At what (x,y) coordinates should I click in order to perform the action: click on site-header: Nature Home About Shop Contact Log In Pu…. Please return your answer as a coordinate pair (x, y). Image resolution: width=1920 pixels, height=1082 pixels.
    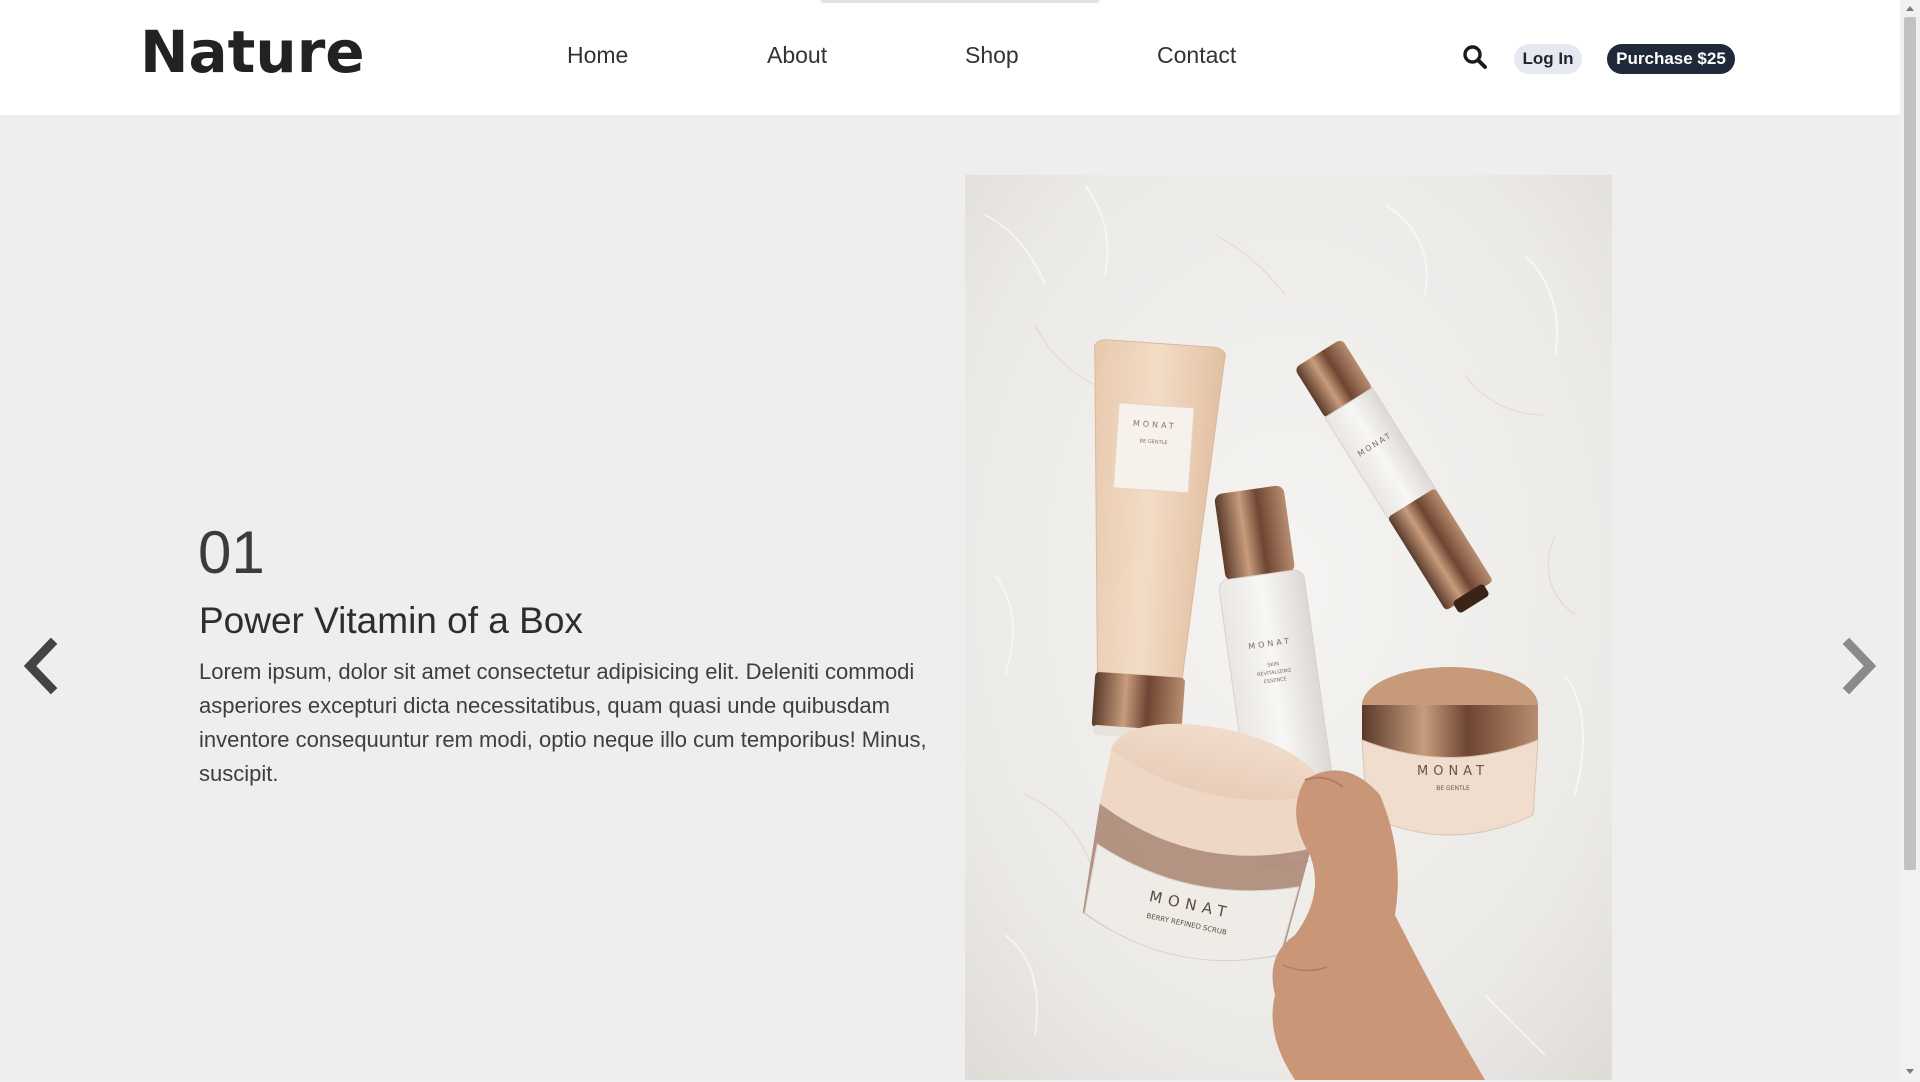
    Looking at the image, I should click on (950, 57).